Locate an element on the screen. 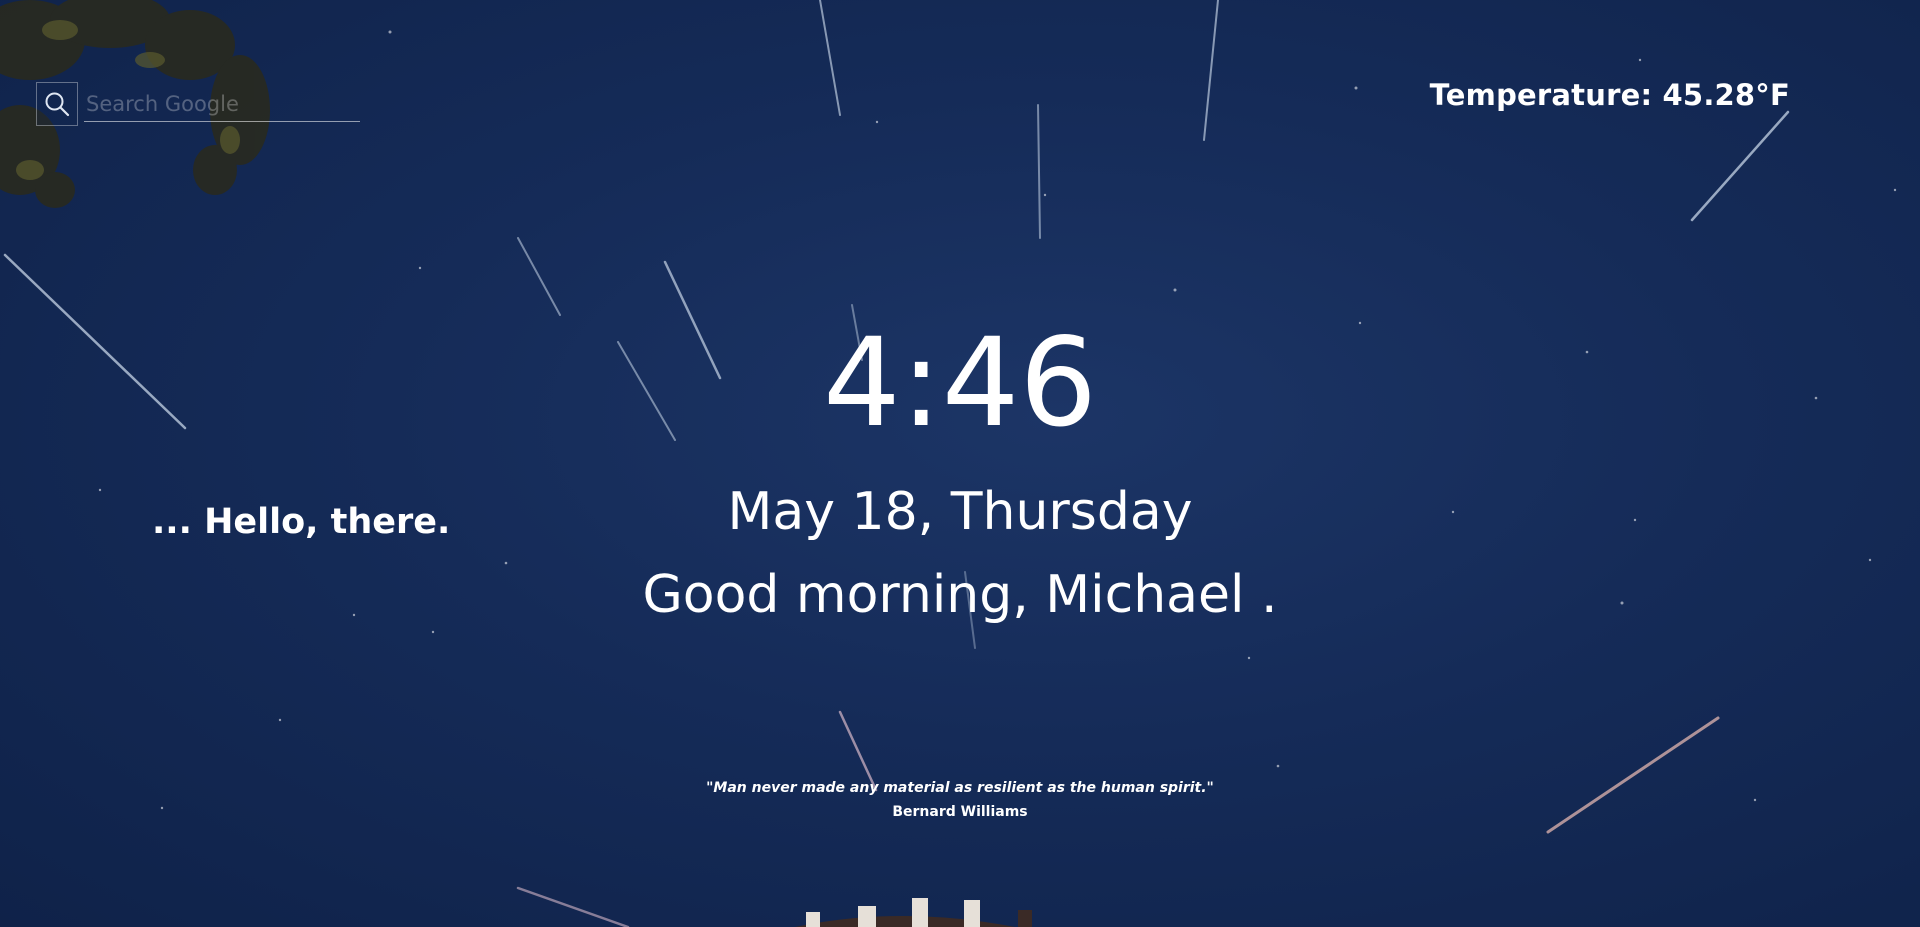 Image resolution: width=1920 pixels, height=927 pixels. search-button is located at coordinates (57, 104).